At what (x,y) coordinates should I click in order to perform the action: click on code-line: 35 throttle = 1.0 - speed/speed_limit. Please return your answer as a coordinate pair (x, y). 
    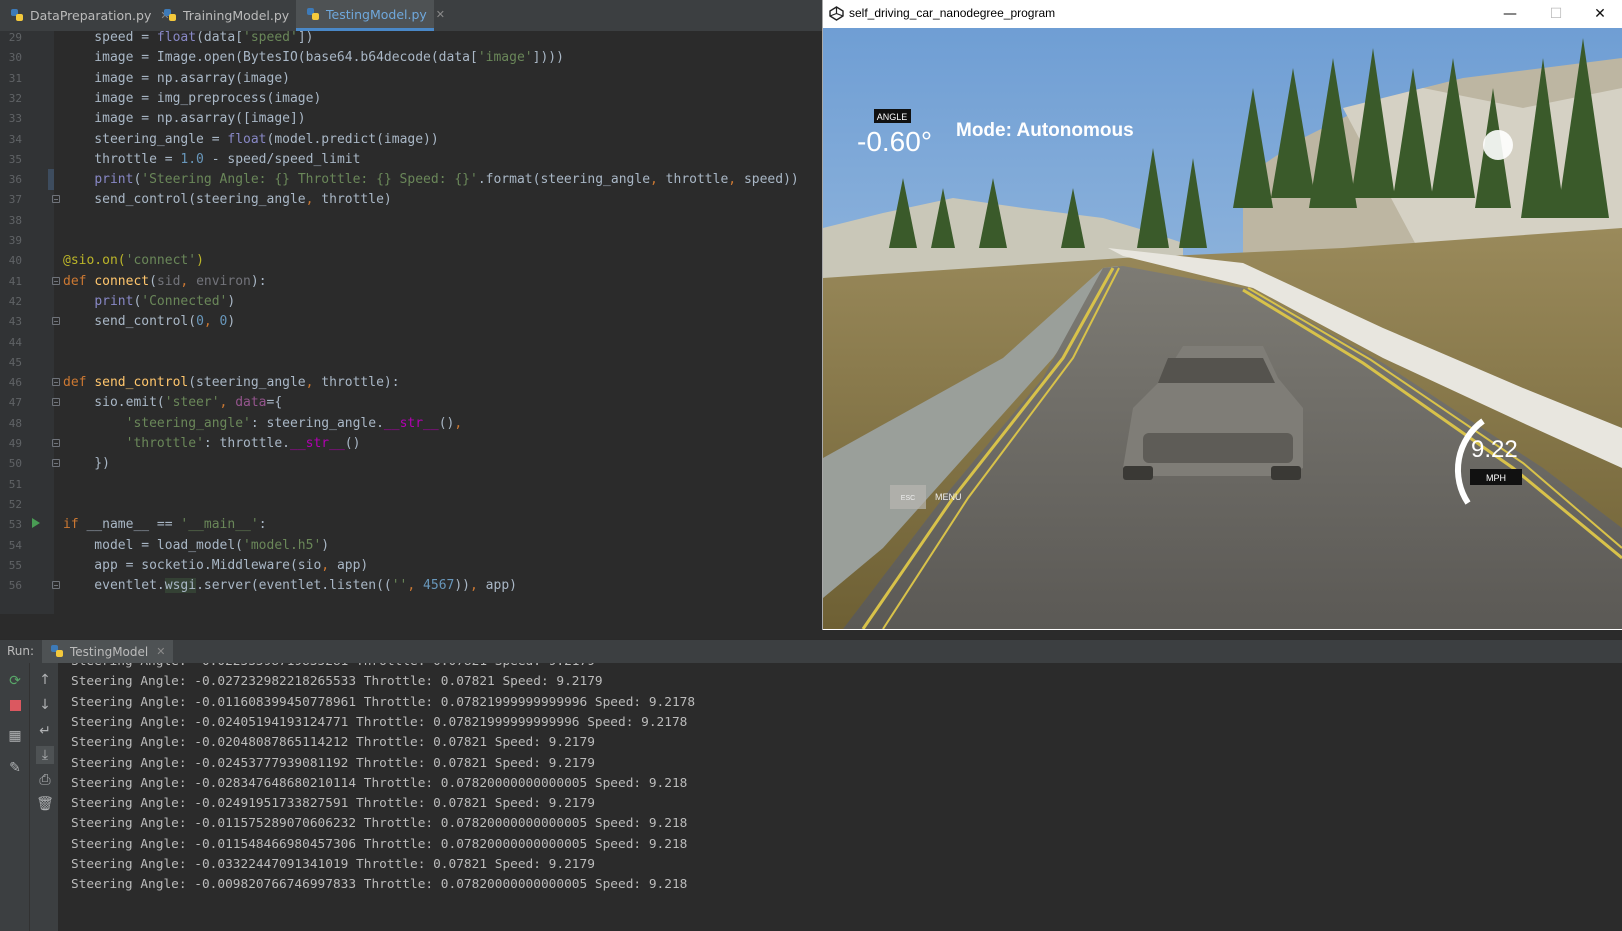
    Looking at the image, I should click on (411, 159).